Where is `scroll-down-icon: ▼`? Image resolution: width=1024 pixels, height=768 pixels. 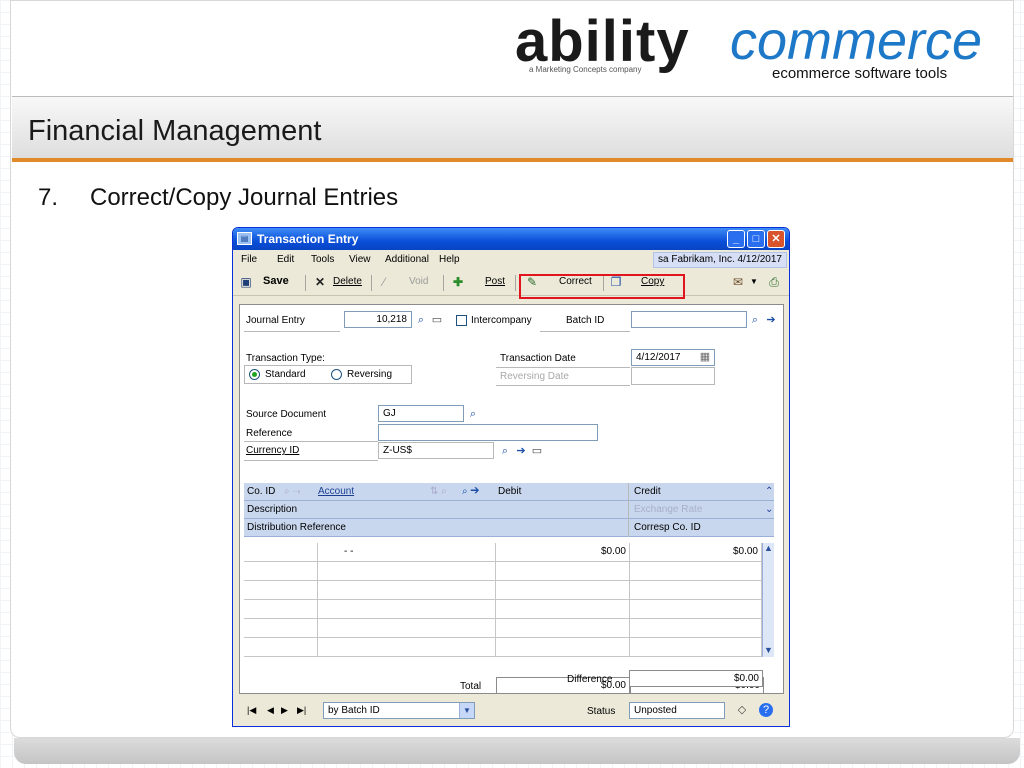 scroll-down-icon: ▼ is located at coordinates (768, 650).